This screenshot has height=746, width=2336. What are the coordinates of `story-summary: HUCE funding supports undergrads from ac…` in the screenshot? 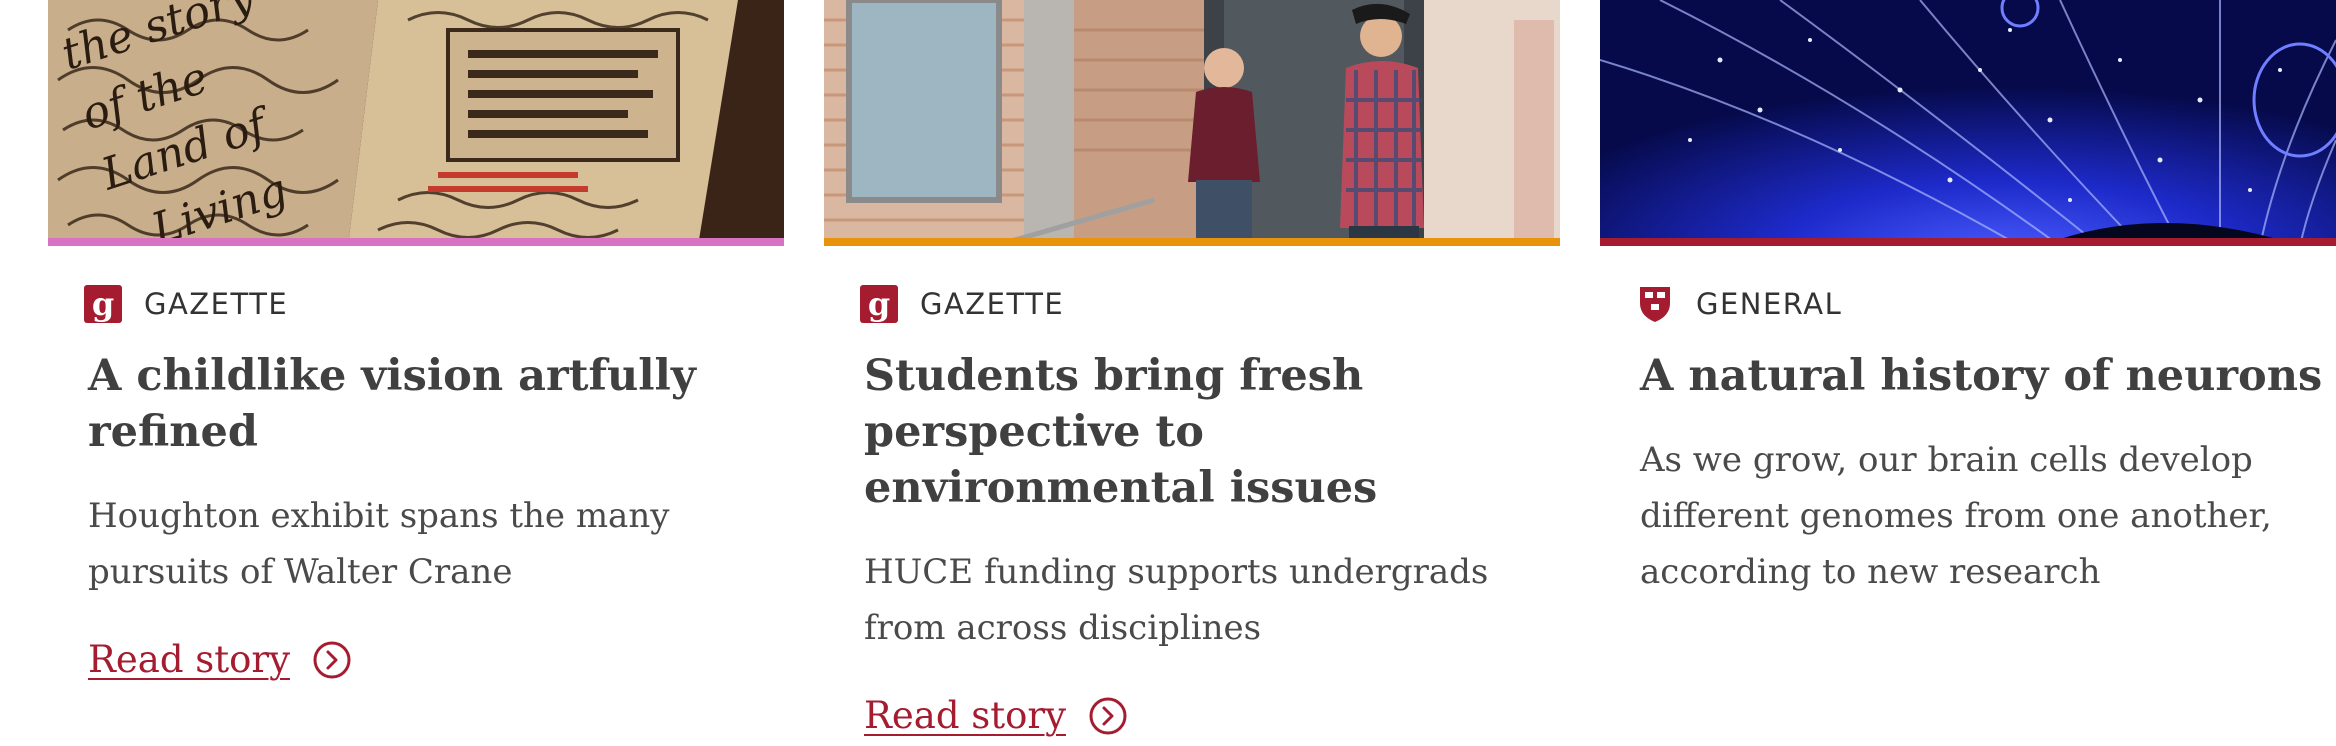 It's located at (1176, 600).